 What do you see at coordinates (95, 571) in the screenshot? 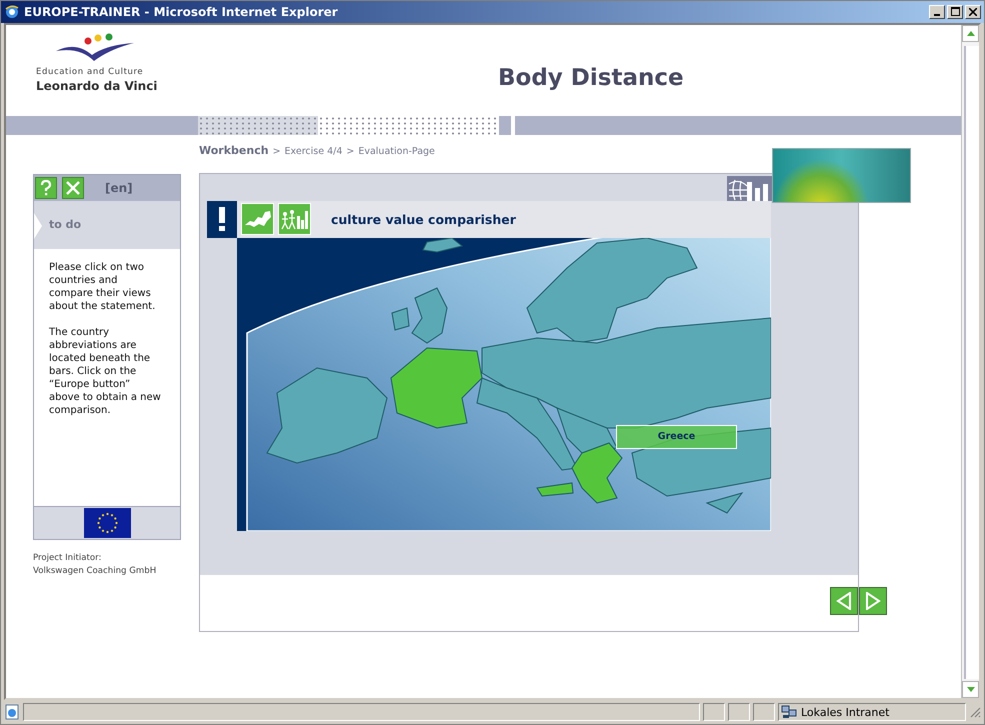
I see `credit-text: Volkswagen Coaching GmbH` at bounding box center [95, 571].